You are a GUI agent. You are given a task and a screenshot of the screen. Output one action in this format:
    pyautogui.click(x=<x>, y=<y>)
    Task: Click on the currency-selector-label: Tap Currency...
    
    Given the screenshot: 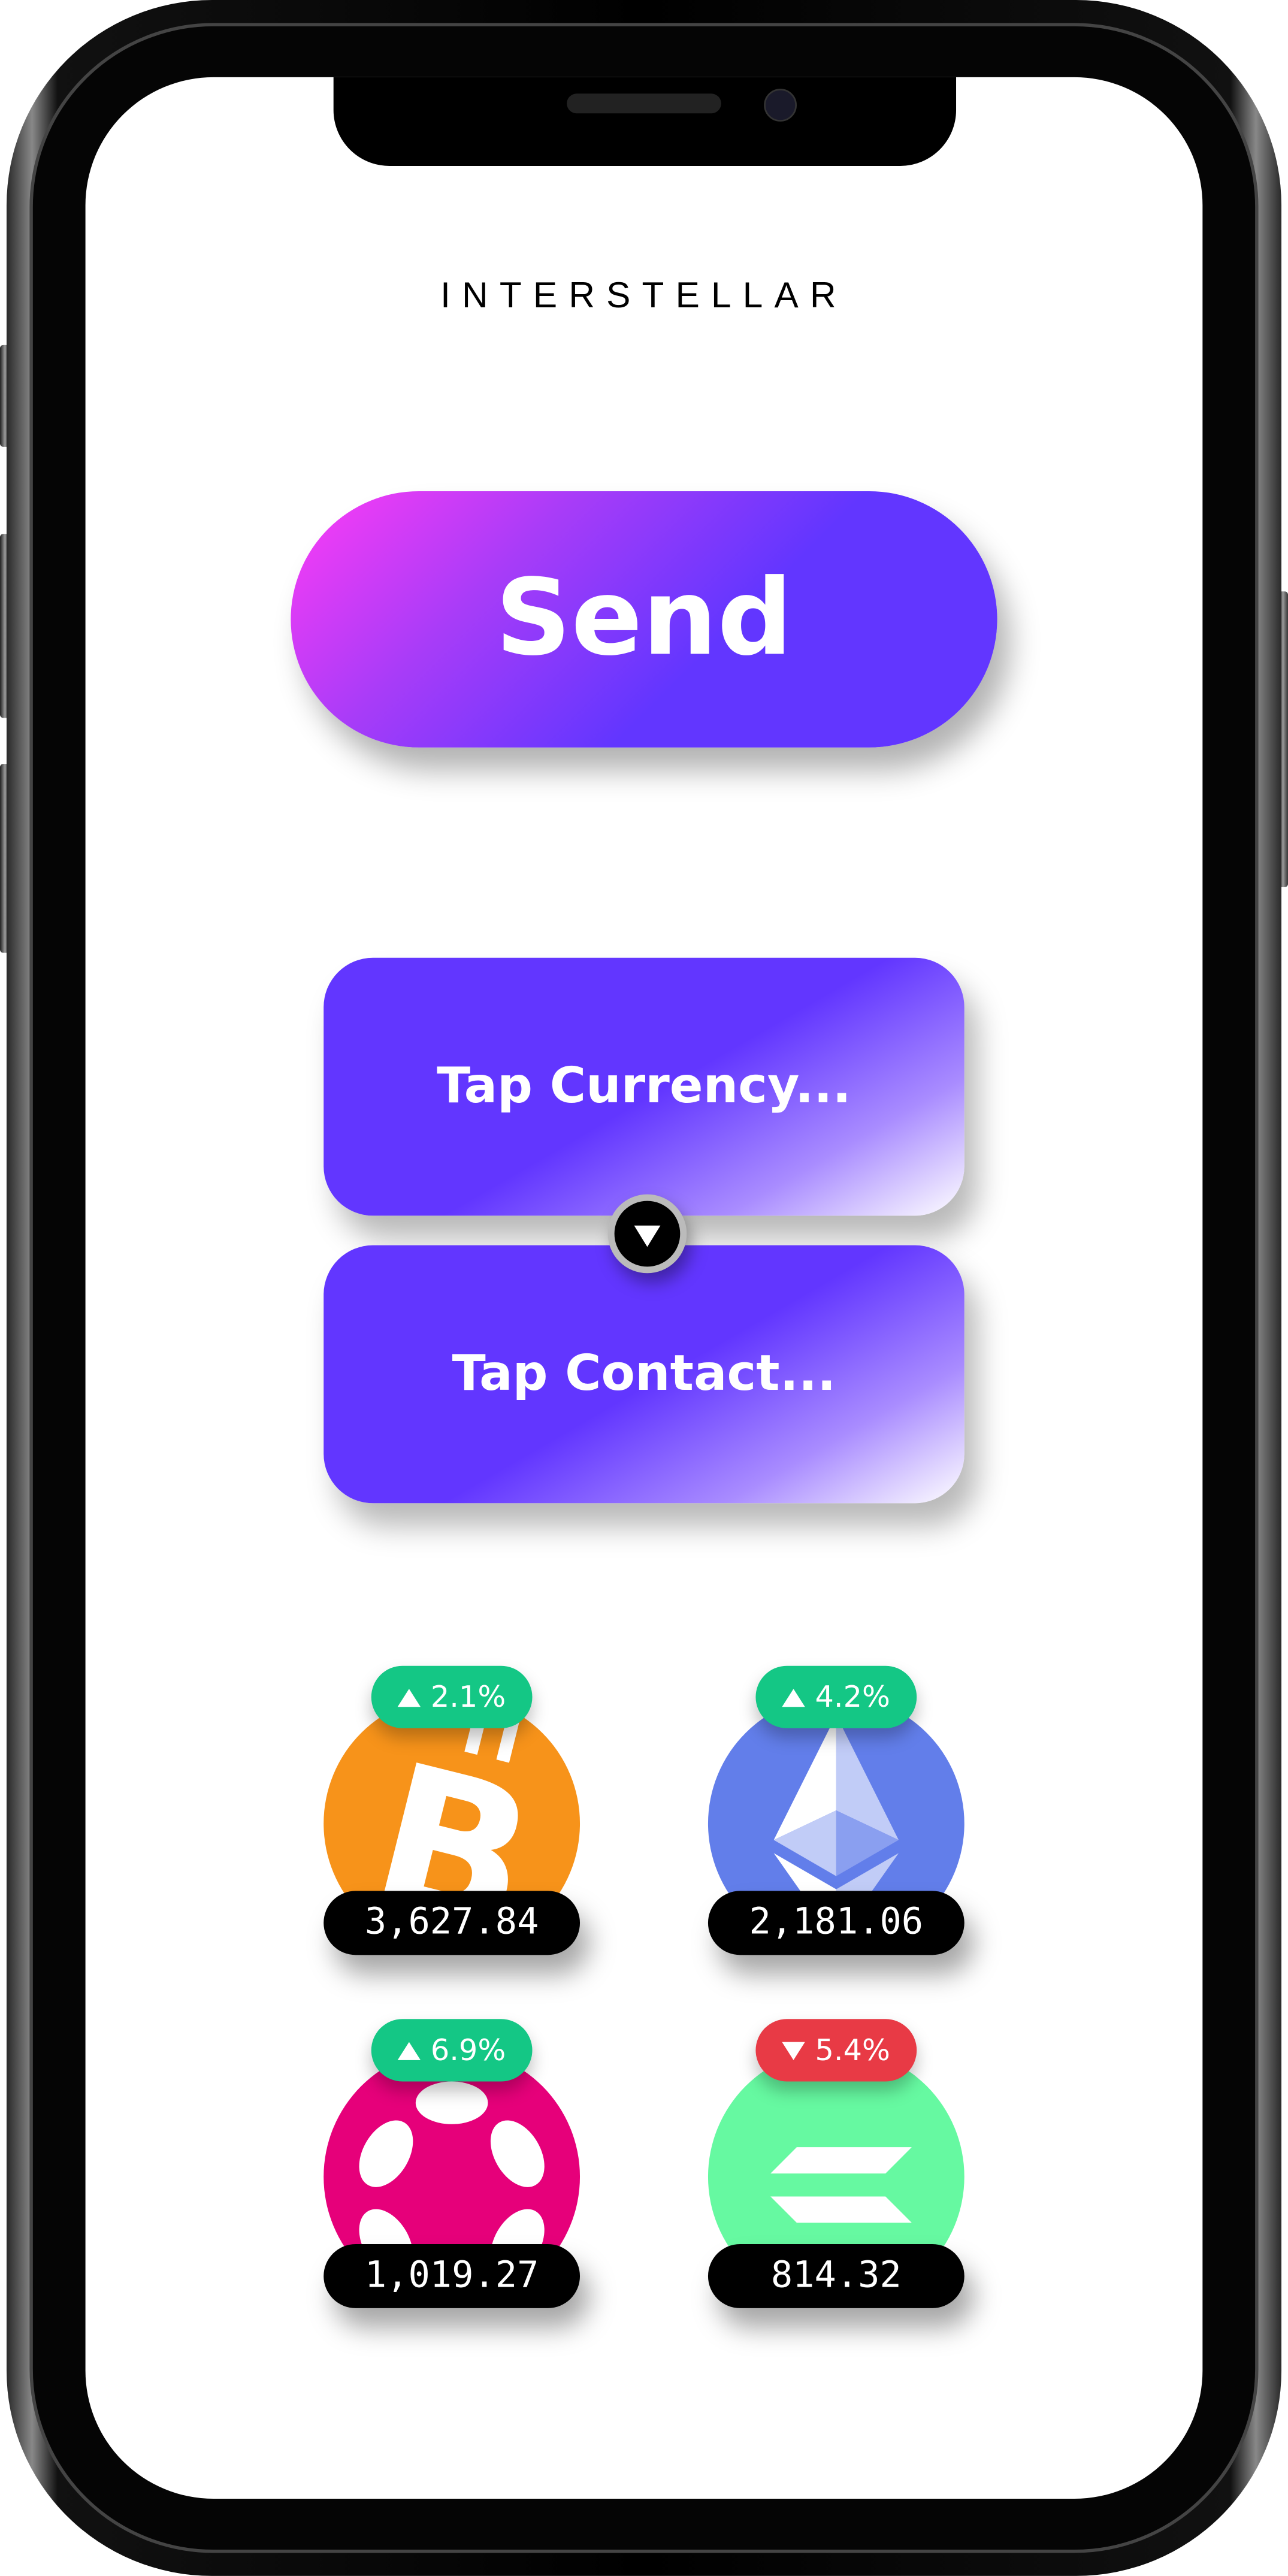 What is the action you would take?
    pyautogui.click(x=644, y=1087)
    